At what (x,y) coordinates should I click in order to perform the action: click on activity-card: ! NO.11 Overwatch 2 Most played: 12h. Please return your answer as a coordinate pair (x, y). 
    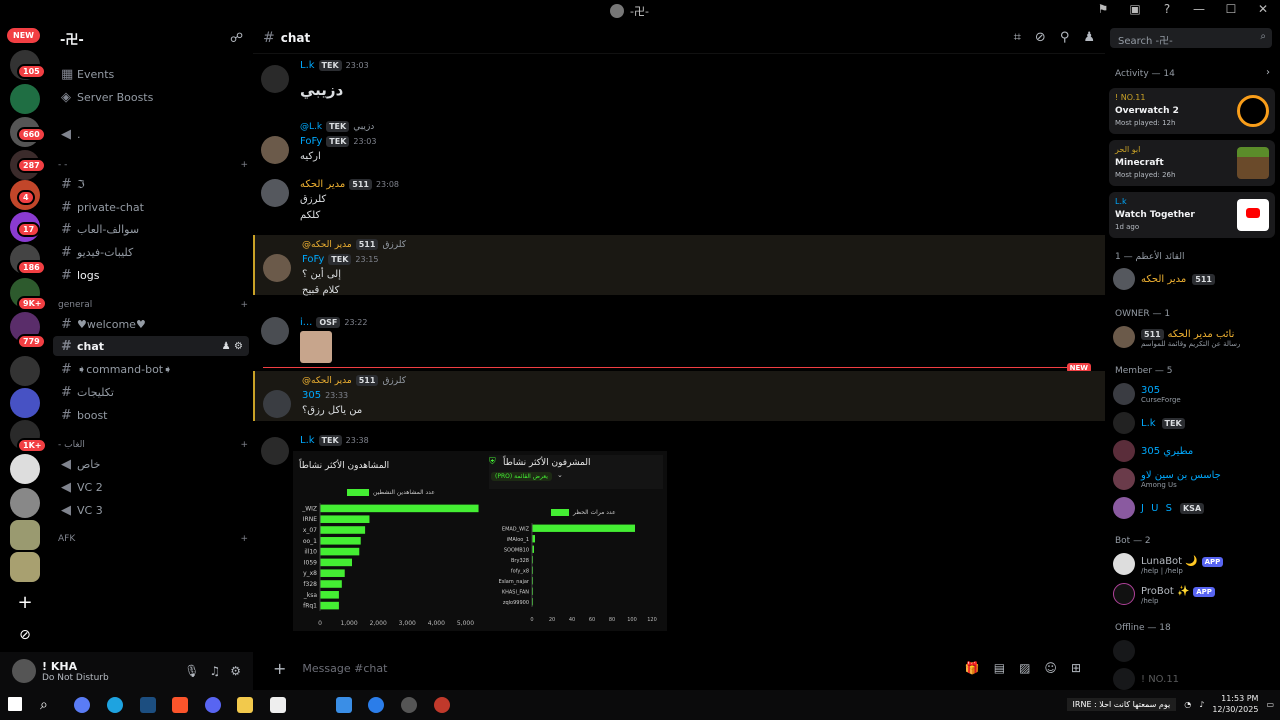
    Looking at the image, I should click on (1192, 111).